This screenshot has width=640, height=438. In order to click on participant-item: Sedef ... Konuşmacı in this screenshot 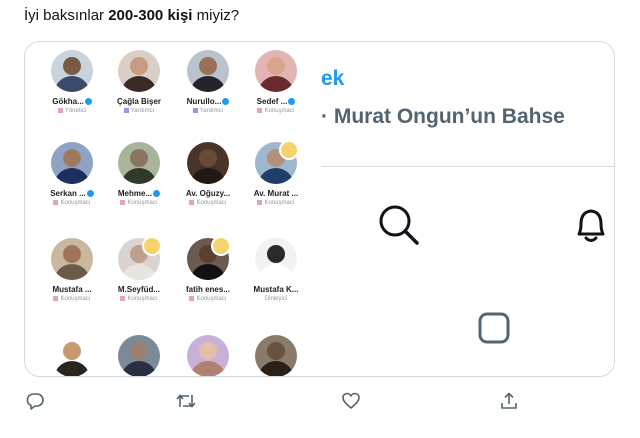, I will do `click(276, 82)`.